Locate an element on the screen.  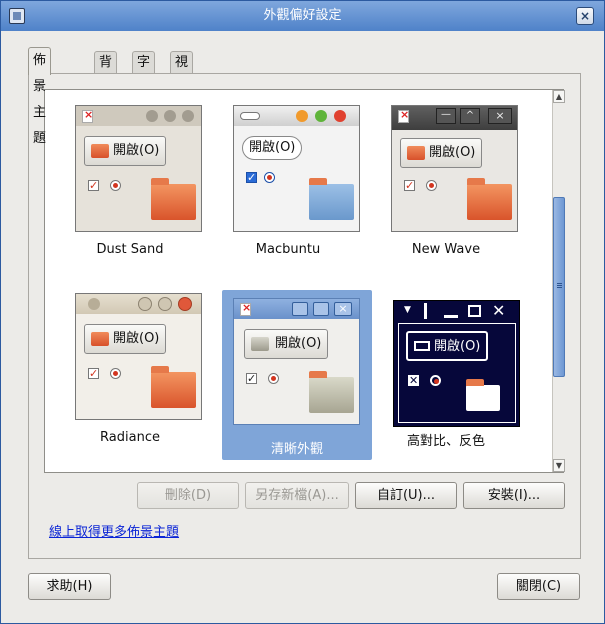
help-button: 求助(H) is located at coordinates (69, 586).